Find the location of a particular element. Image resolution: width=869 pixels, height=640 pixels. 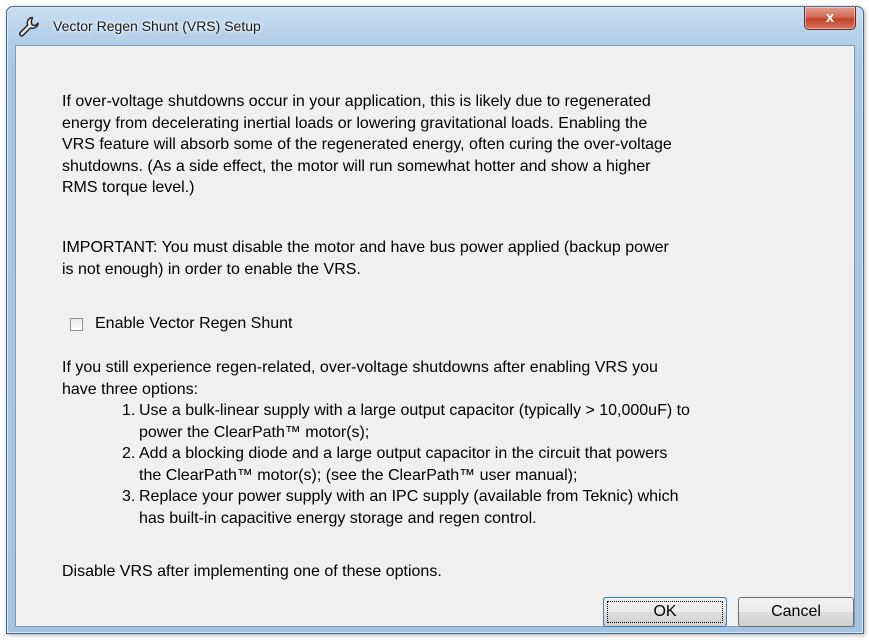

enable-vrs-label: Enable Vector Regen Shunt is located at coordinates (193, 324).